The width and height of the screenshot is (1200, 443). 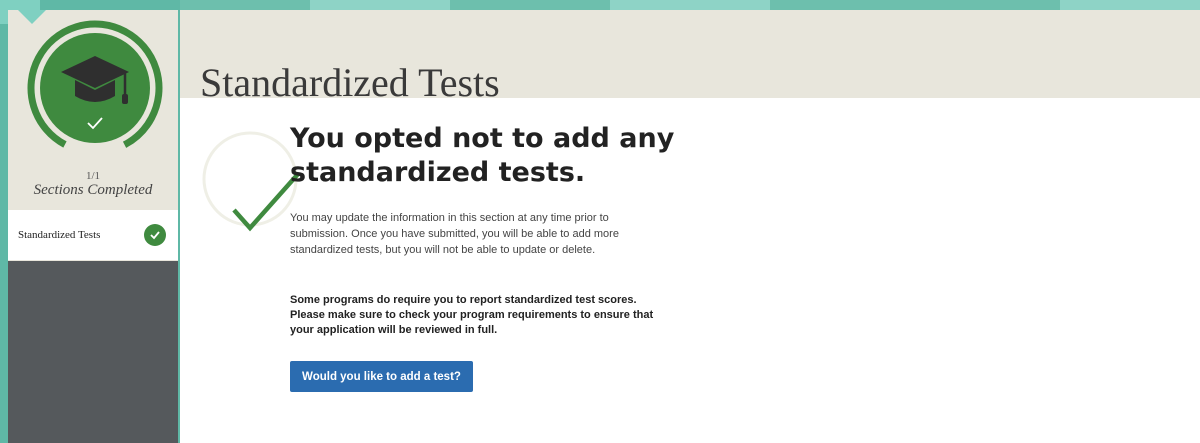 I want to click on sidebar-item-label: Standardized Tests, so click(x=59, y=235).